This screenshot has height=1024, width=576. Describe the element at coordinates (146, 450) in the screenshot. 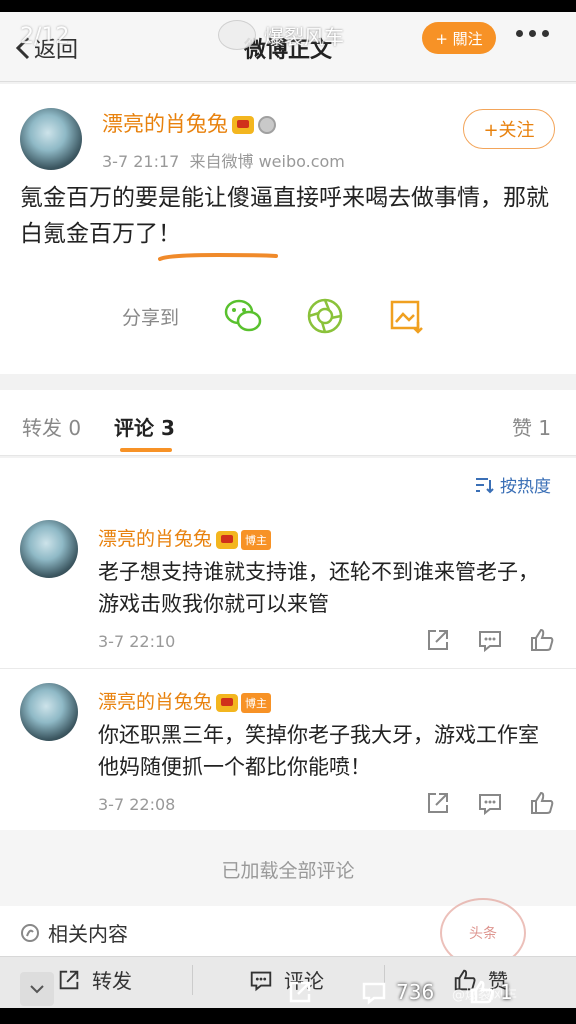

I see `active-tab-indicator` at that location.